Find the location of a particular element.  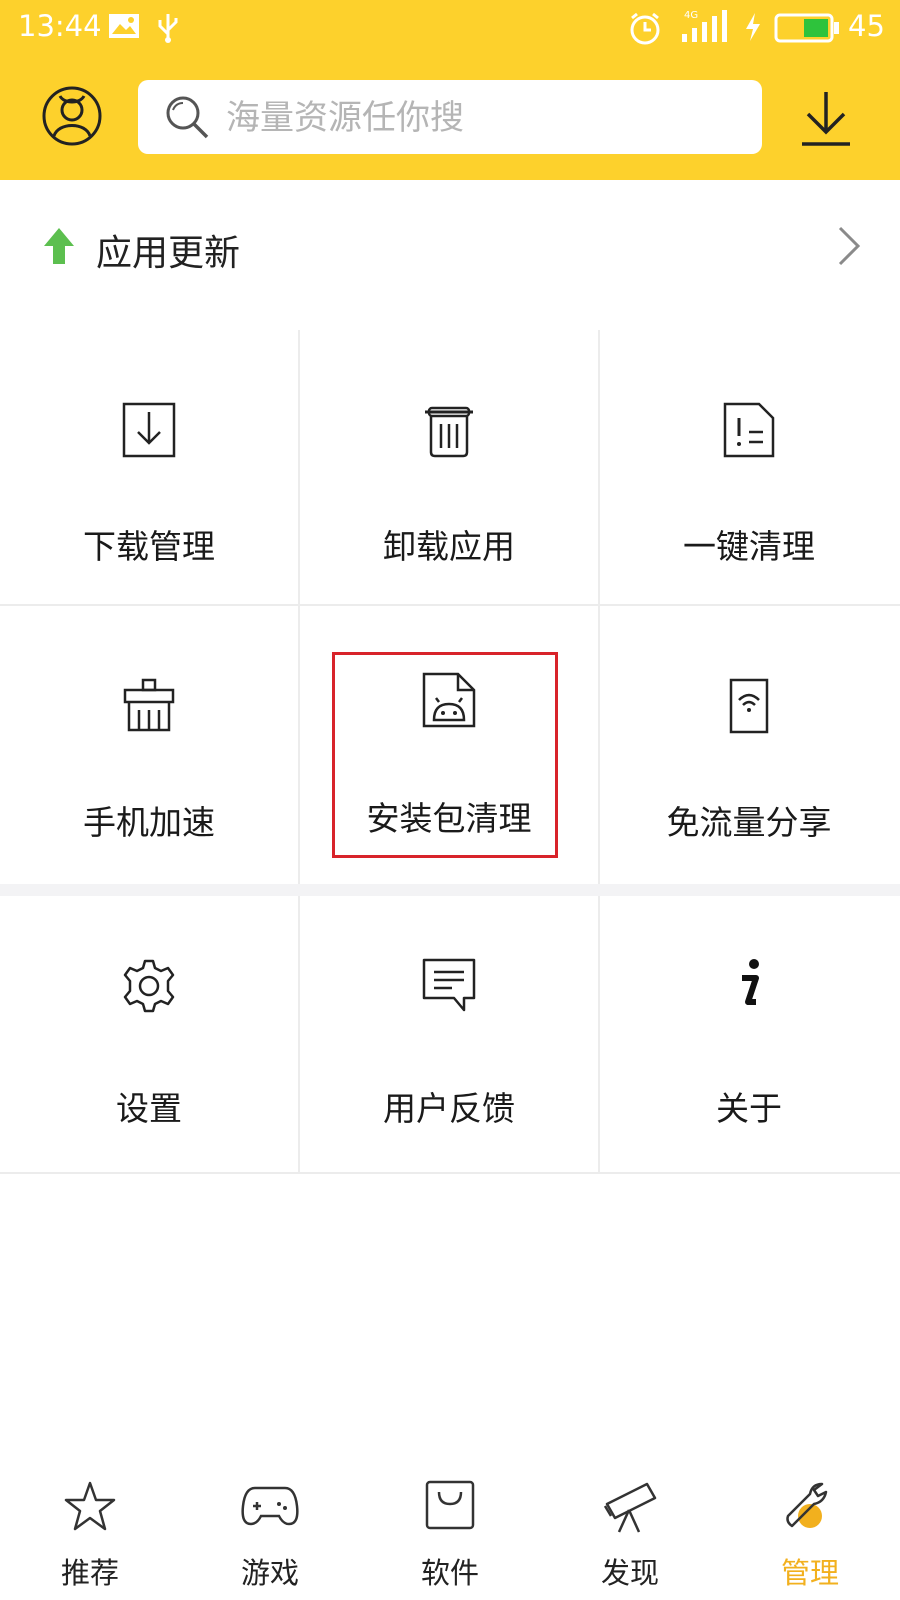

info-icon is located at coordinates (749, 984).